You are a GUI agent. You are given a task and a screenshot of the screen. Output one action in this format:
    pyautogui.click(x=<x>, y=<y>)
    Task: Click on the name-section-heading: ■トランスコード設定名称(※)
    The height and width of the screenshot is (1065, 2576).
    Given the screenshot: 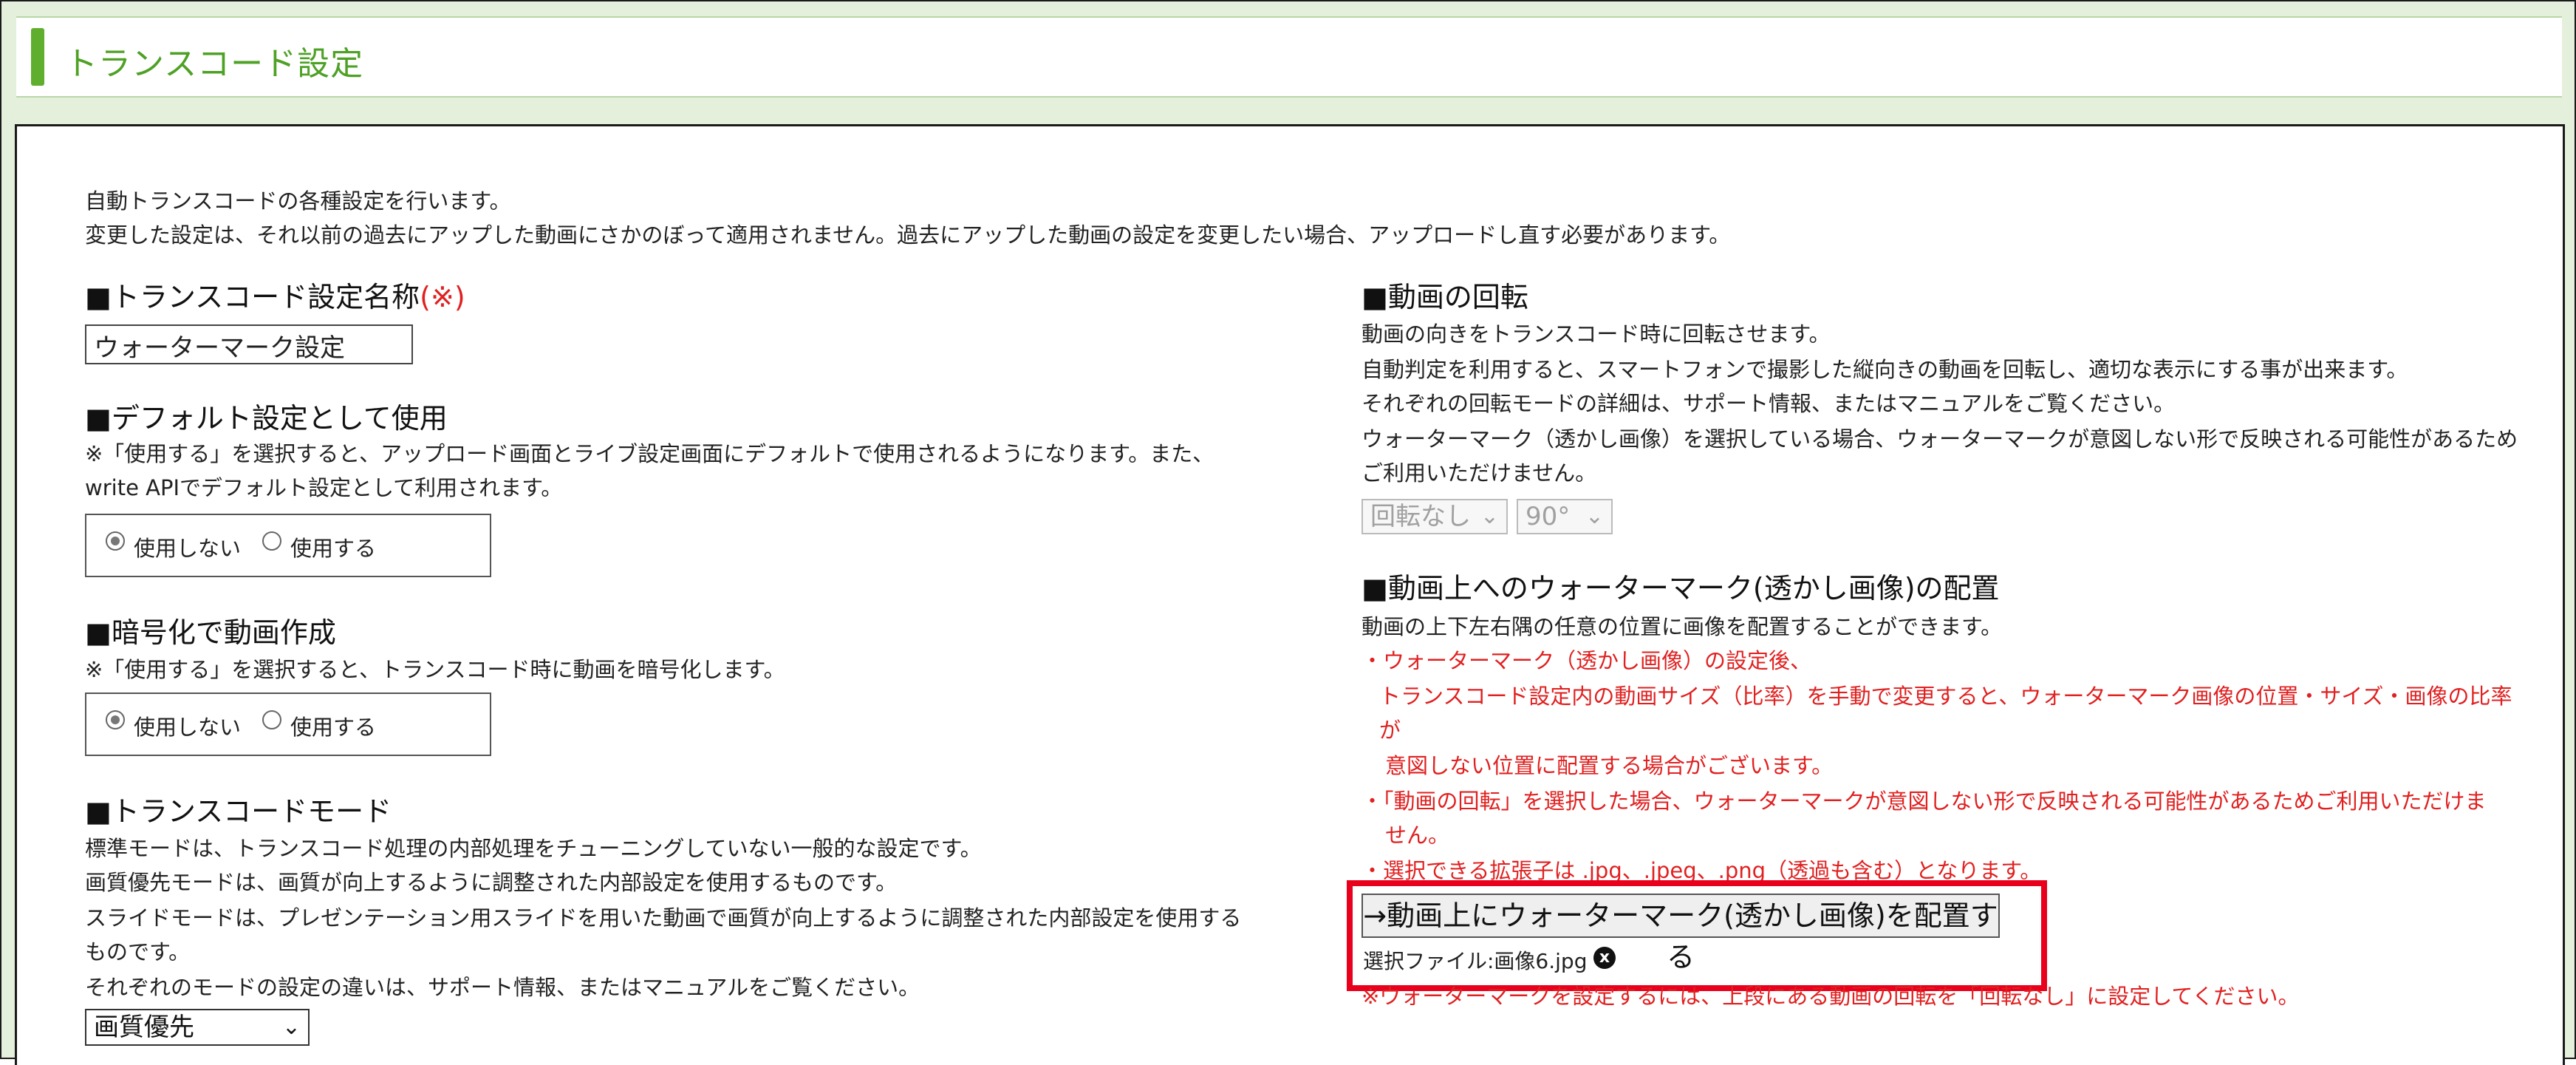 What is the action you would take?
    pyautogui.click(x=275, y=294)
    